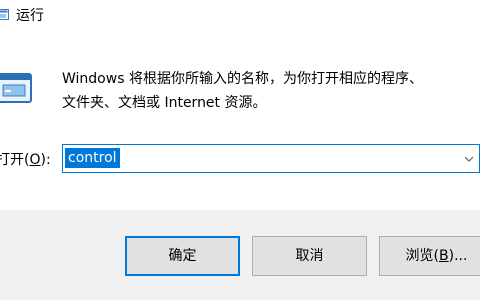 The width and height of the screenshot is (480, 300). What do you see at coordinates (45, 160) in the screenshot?
I see `open-label-suffix: ):` at bounding box center [45, 160].